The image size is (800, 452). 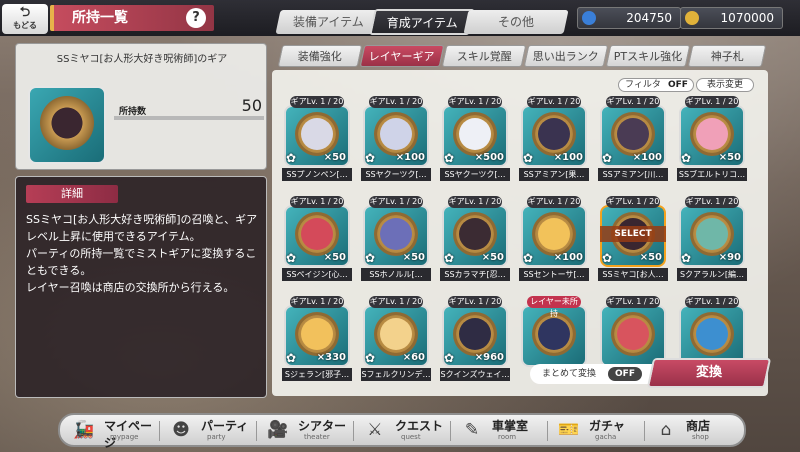 I want to click on projector-icon: 🎥, so click(x=278, y=430).